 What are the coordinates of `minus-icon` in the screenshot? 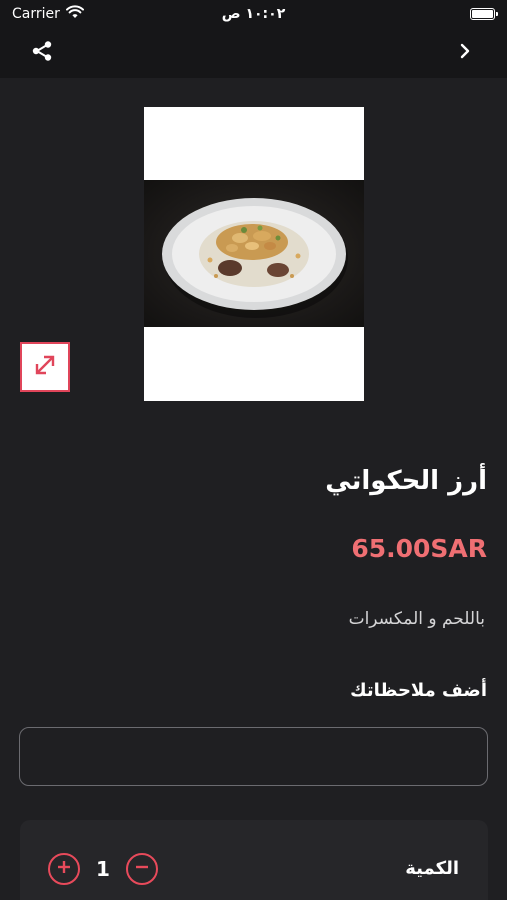 It's located at (142, 869).